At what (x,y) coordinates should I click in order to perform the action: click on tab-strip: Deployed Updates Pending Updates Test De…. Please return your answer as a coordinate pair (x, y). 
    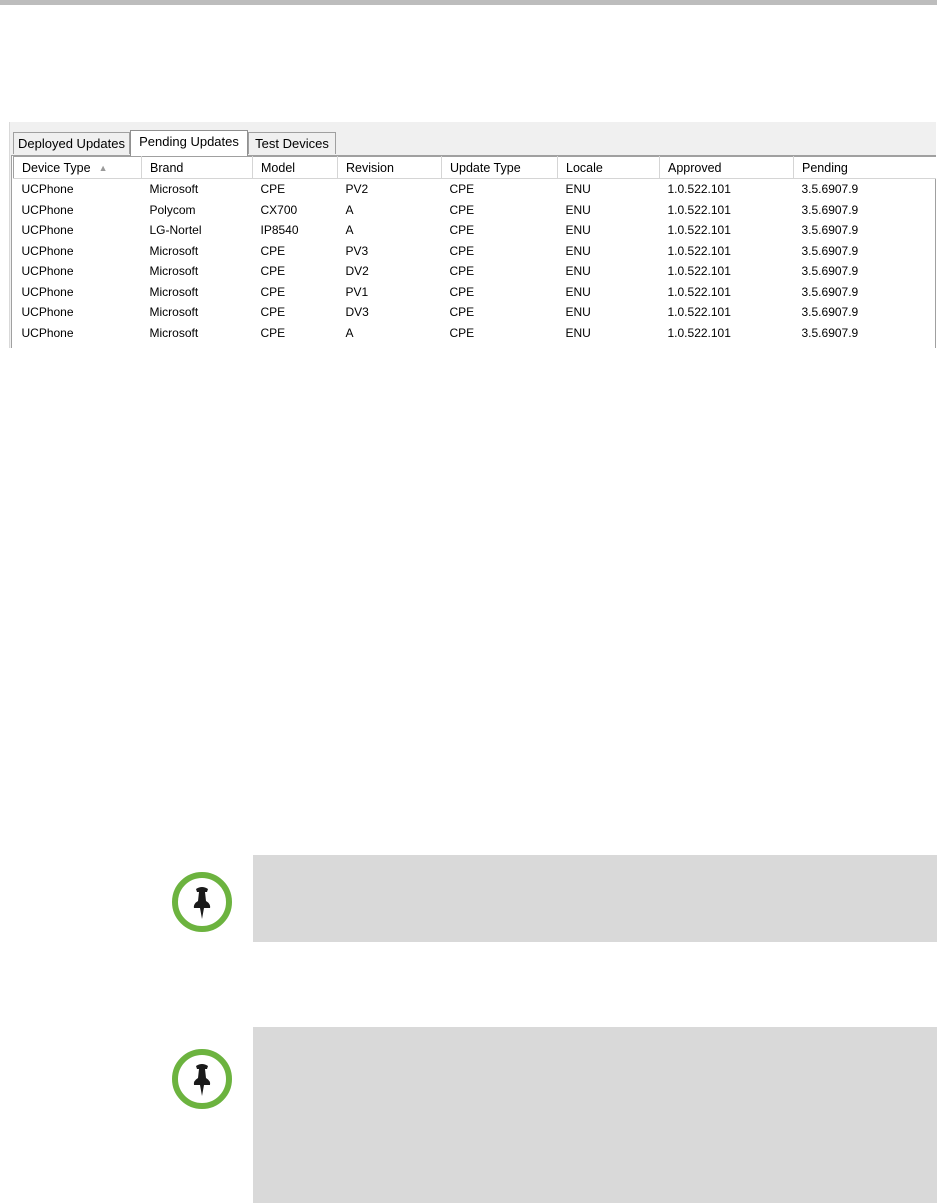
    Looking at the image, I should click on (473, 143).